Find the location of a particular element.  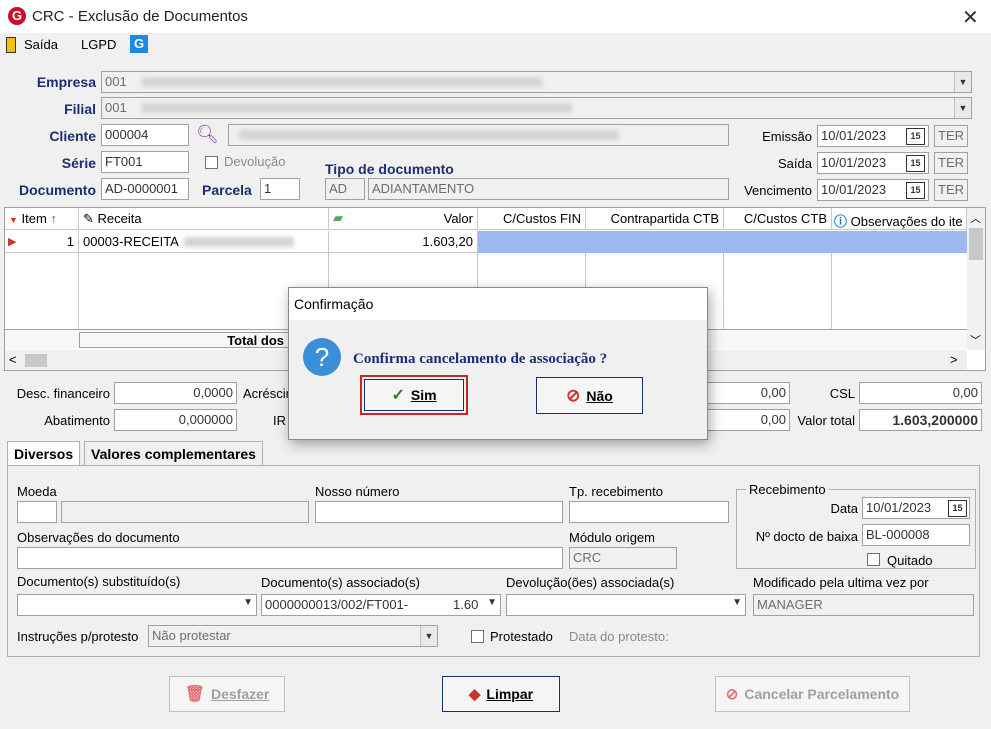

tp-recebimento-input is located at coordinates (649, 512).